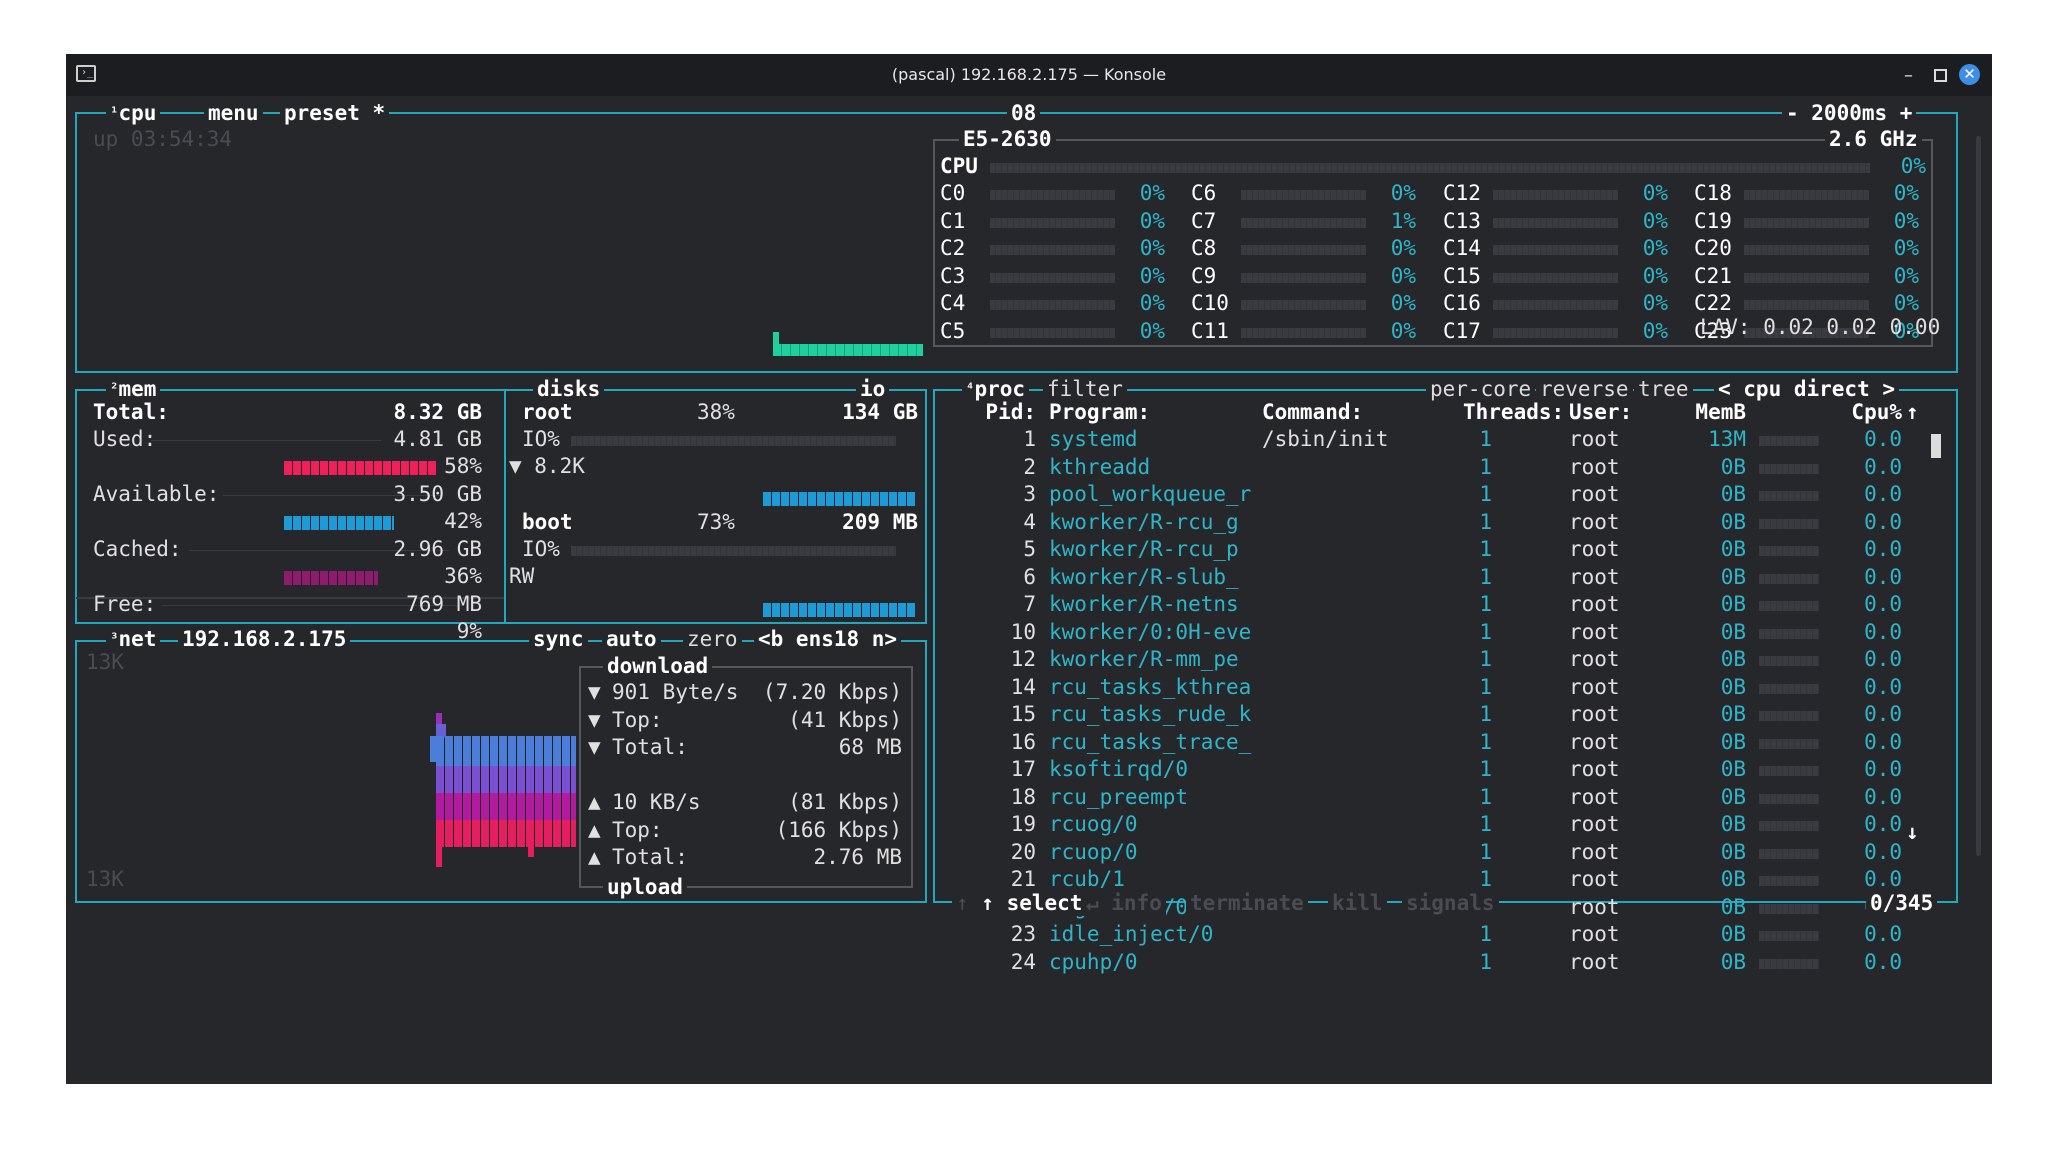 This screenshot has width=2050, height=1157. What do you see at coordinates (1023, 741) in the screenshot?
I see `proc-pid: 16` at bounding box center [1023, 741].